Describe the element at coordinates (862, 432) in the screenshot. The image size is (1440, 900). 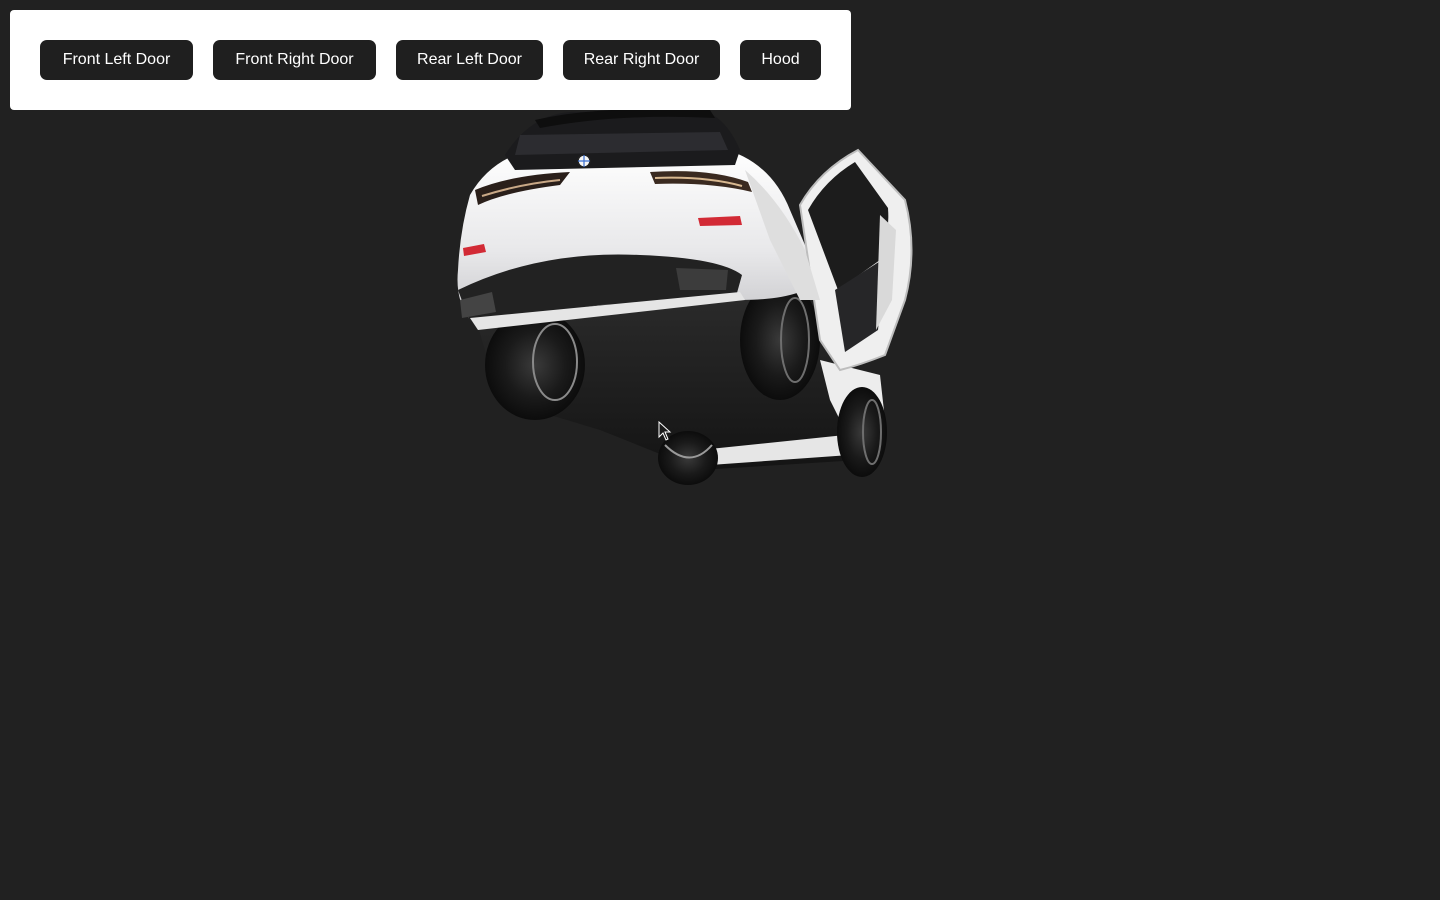
I see `front-right-wheel` at that location.